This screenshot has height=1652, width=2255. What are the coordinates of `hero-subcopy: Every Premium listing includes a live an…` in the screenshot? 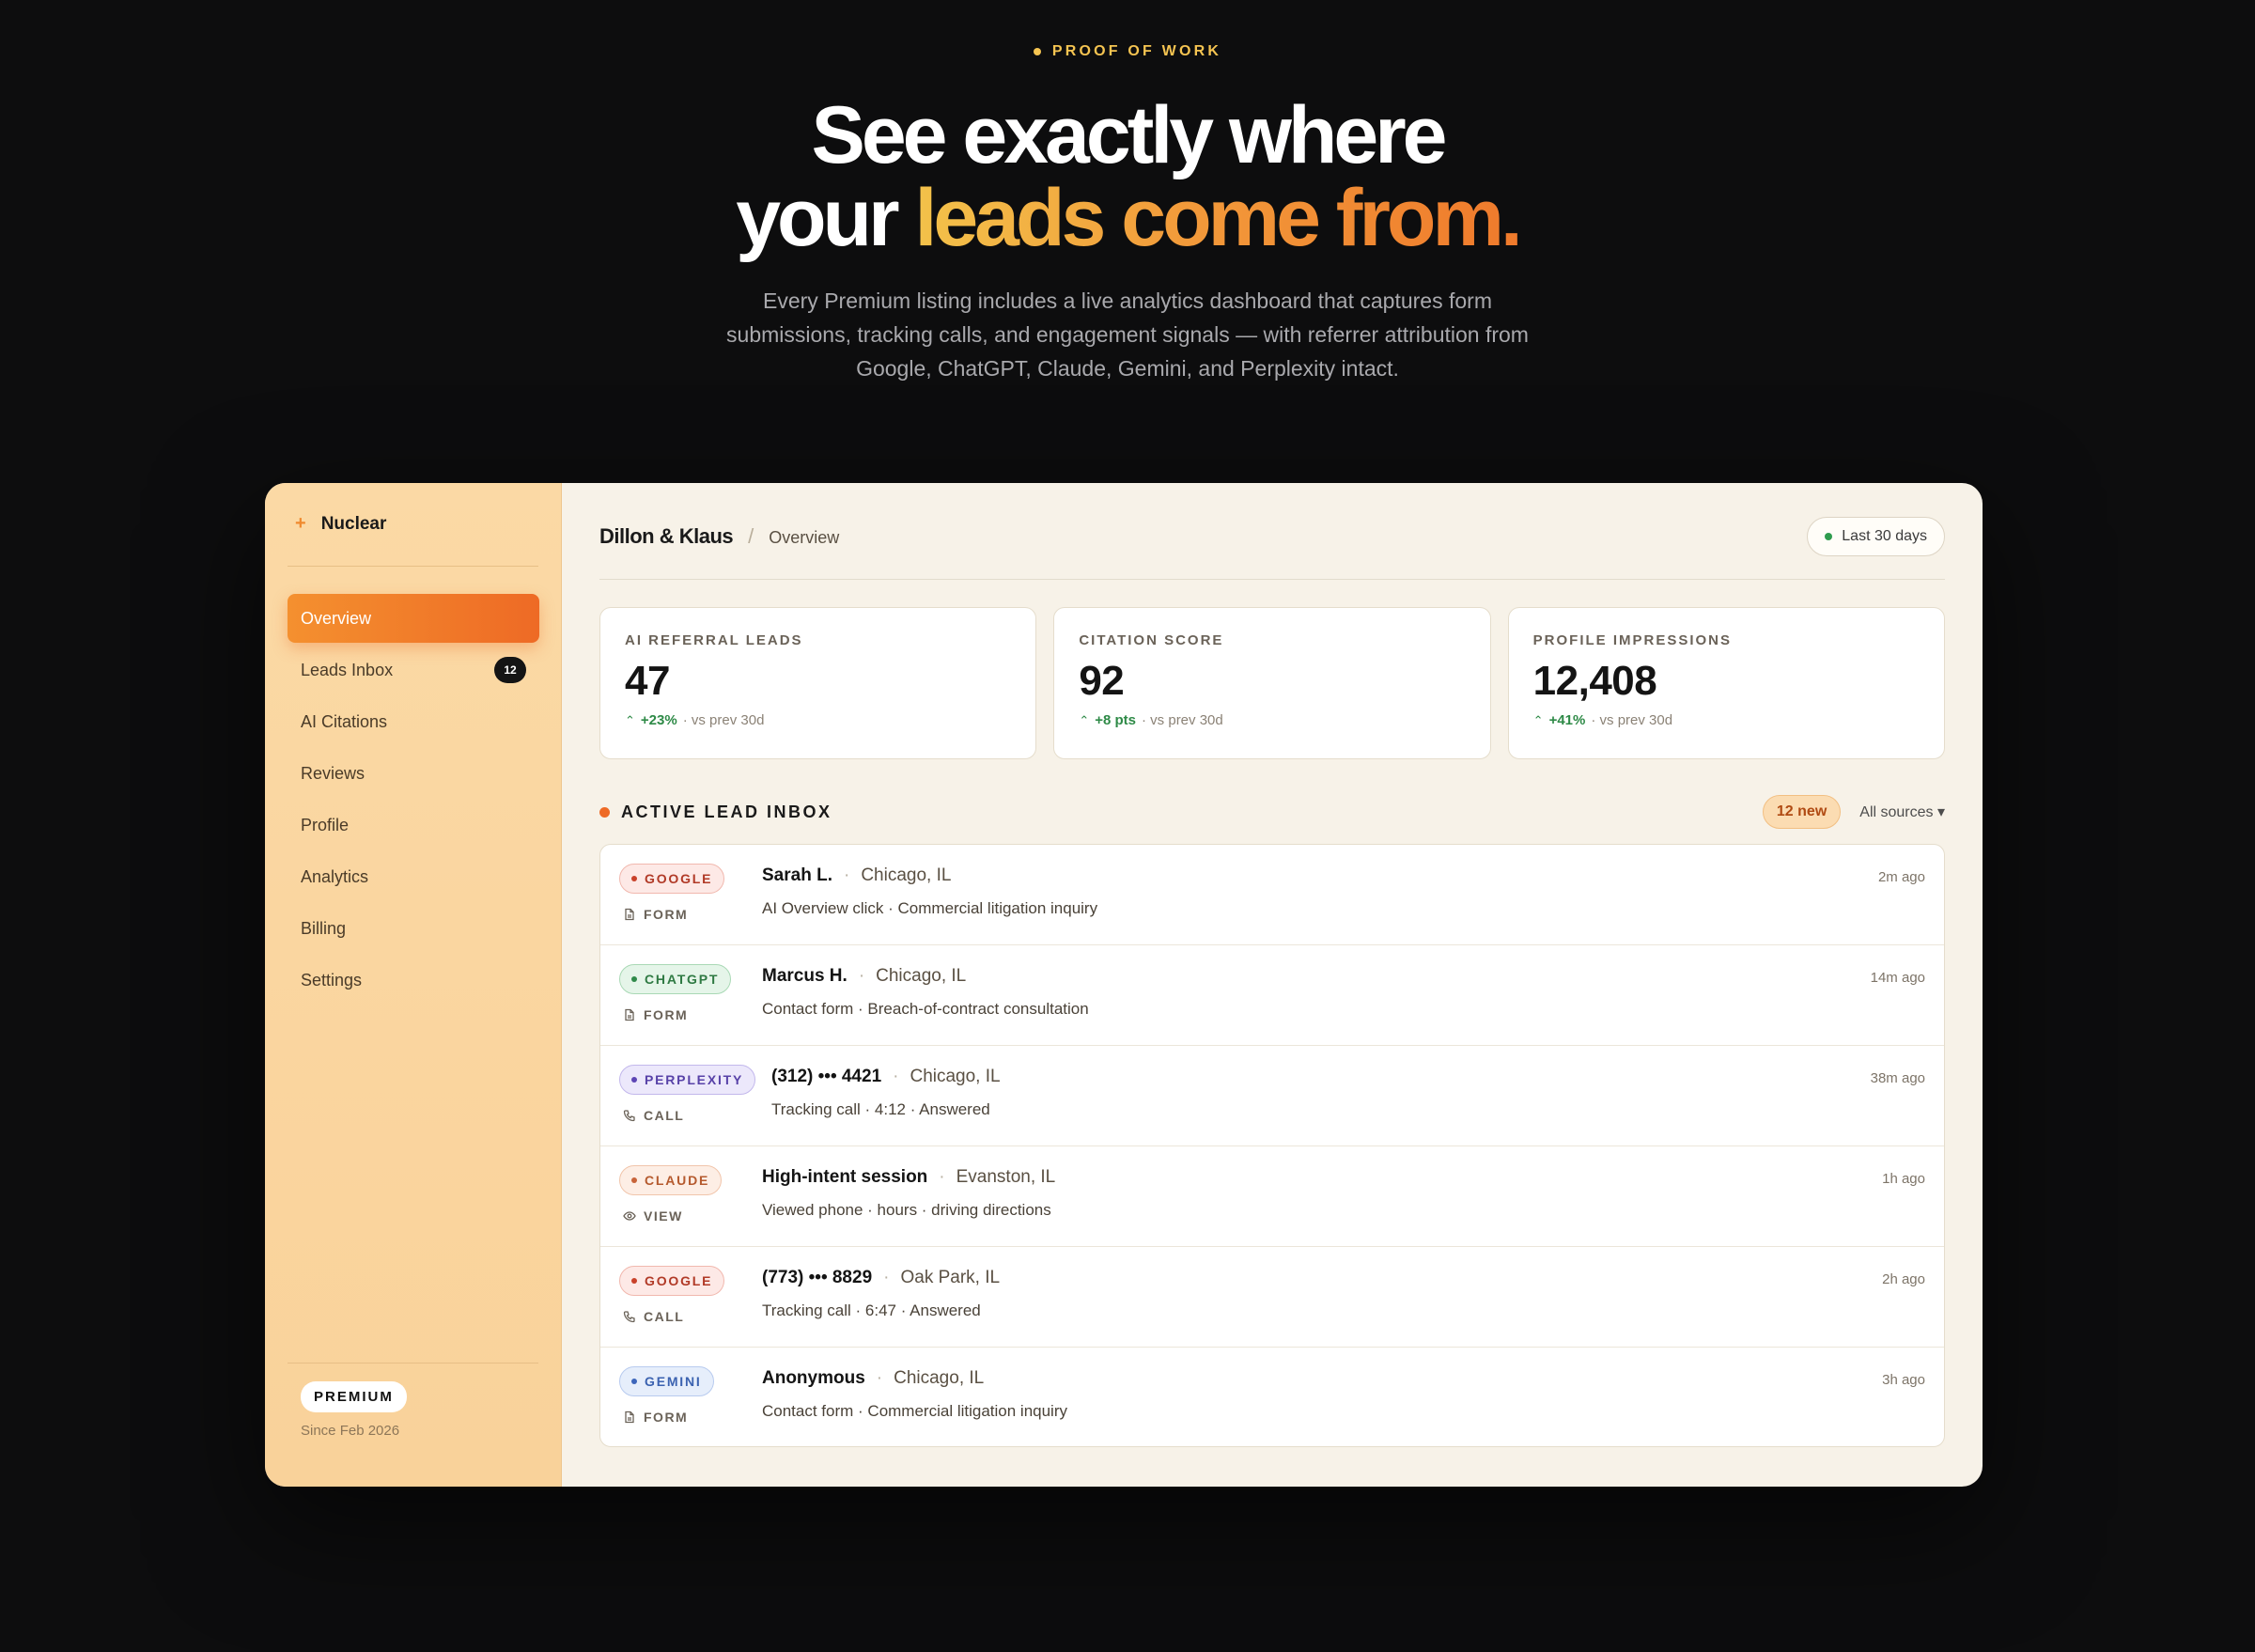 It's located at (1127, 334).